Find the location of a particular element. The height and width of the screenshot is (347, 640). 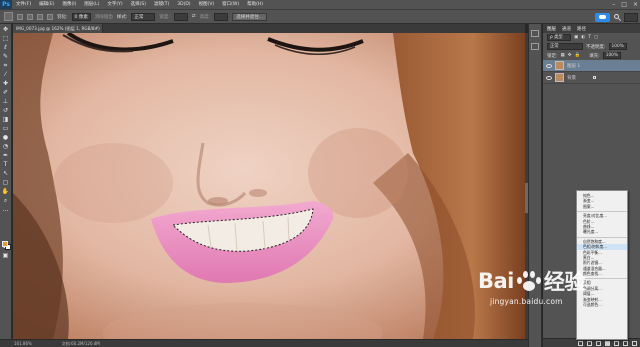

filter-type-icon: T is located at coordinates (589, 37).